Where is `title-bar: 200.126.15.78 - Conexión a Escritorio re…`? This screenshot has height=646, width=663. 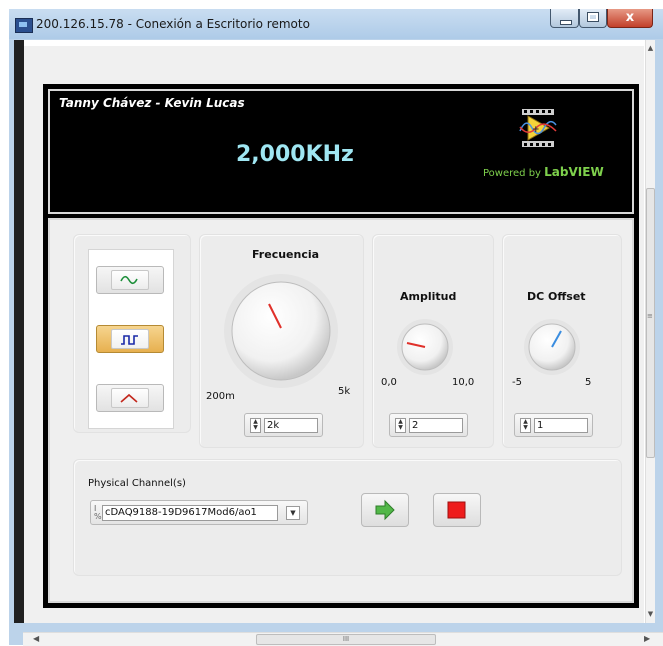 title-bar: 200.126.15.78 - Conexión a Escritorio re… is located at coordinates (336, 24).